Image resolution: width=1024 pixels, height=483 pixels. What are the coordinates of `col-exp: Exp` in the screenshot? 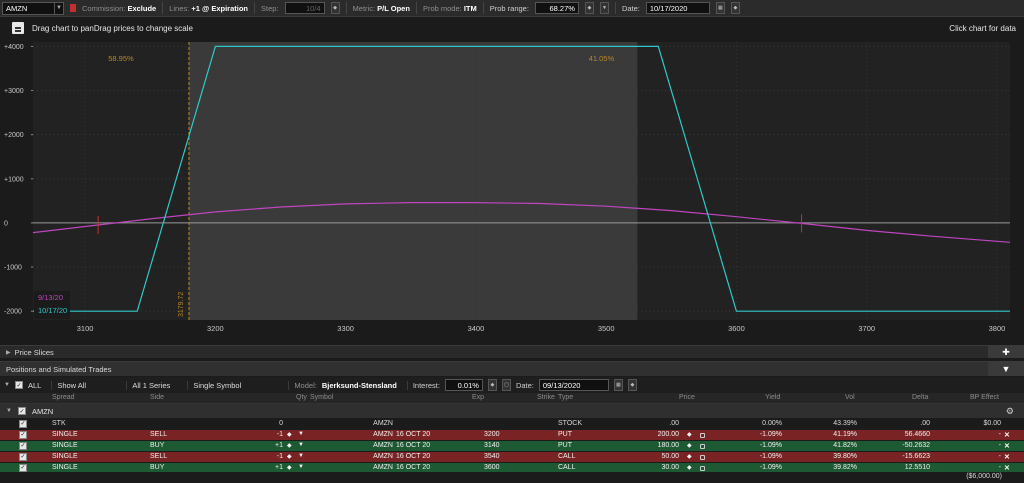 It's located at (478, 397).